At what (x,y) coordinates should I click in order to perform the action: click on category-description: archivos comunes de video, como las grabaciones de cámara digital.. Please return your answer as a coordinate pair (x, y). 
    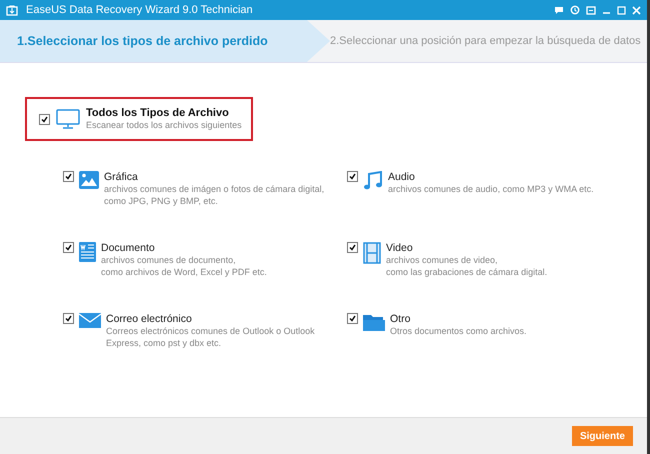
    Looking at the image, I should click on (467, 266).